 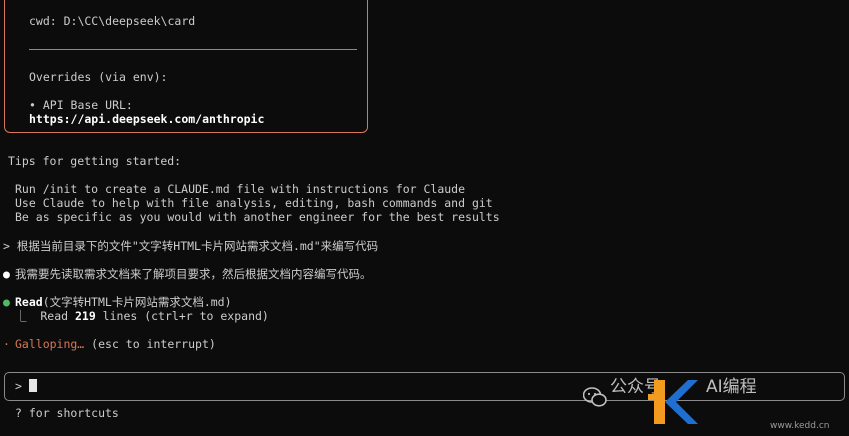 I want to click on tool-args: (文字转HTML卡片网站需求文档.md), so click(x=137, y=302).